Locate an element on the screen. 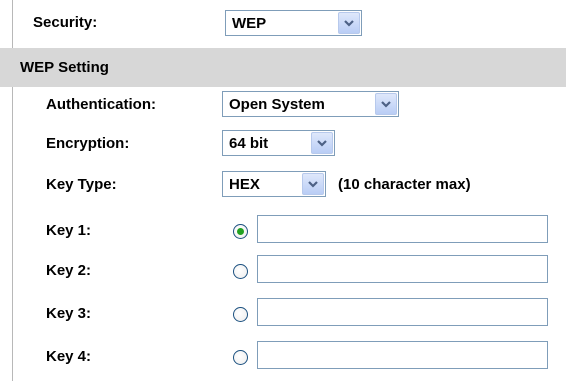  encryption-label: Encryption: is located at coordinates (88, 143).